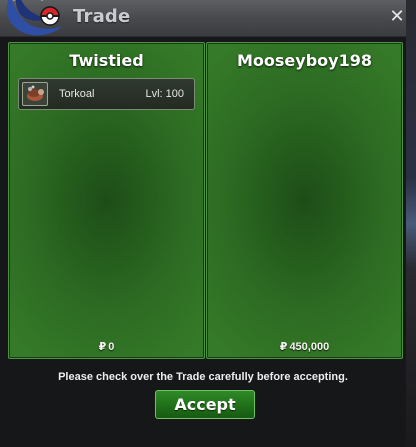  Describe the element at coordinates (102, 16) in the screenshot. I see `window-title: Trade` at that location.